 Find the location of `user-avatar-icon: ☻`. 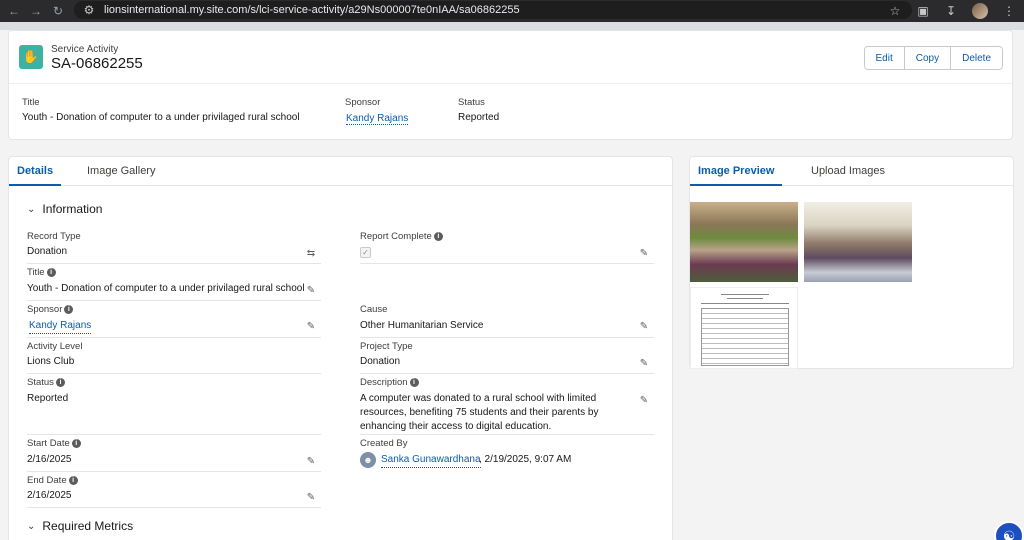

user-avatar-icon: ☻ is located at coordinates (368, 460).